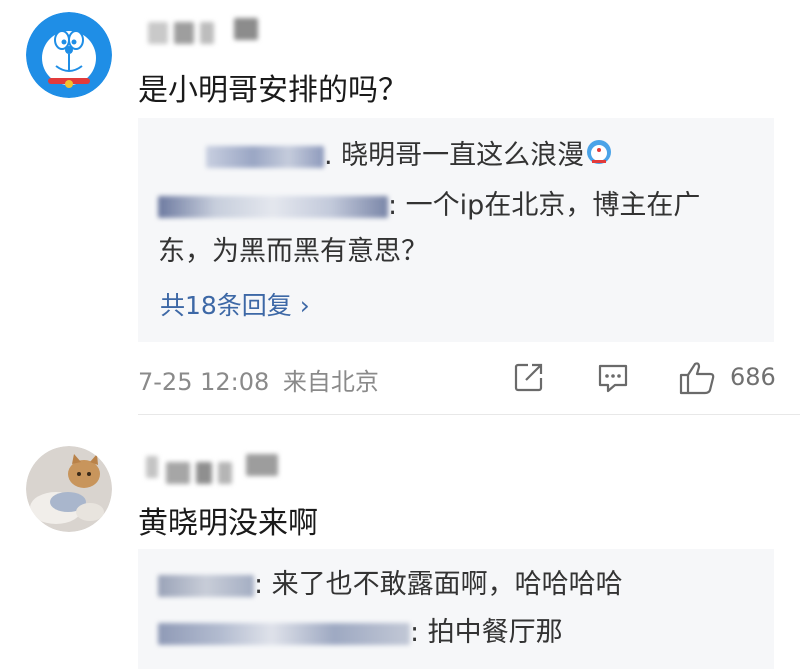 The width and height of the screenshot is (800, 669). I want to click on comment-text: 是小明哥安排的吗？, so click(273, 90).